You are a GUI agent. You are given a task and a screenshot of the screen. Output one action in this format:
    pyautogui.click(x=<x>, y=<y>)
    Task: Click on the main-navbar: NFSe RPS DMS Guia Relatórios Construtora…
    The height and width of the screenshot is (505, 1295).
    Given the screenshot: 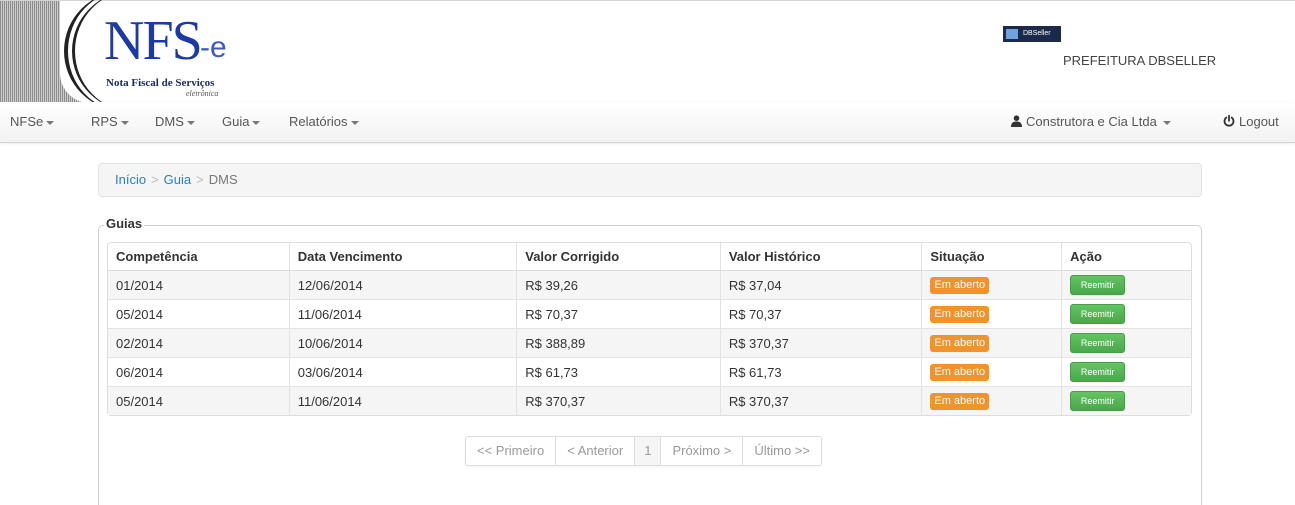 What is the action you would take?
    pyautogui.click(x=647, y=122)
    